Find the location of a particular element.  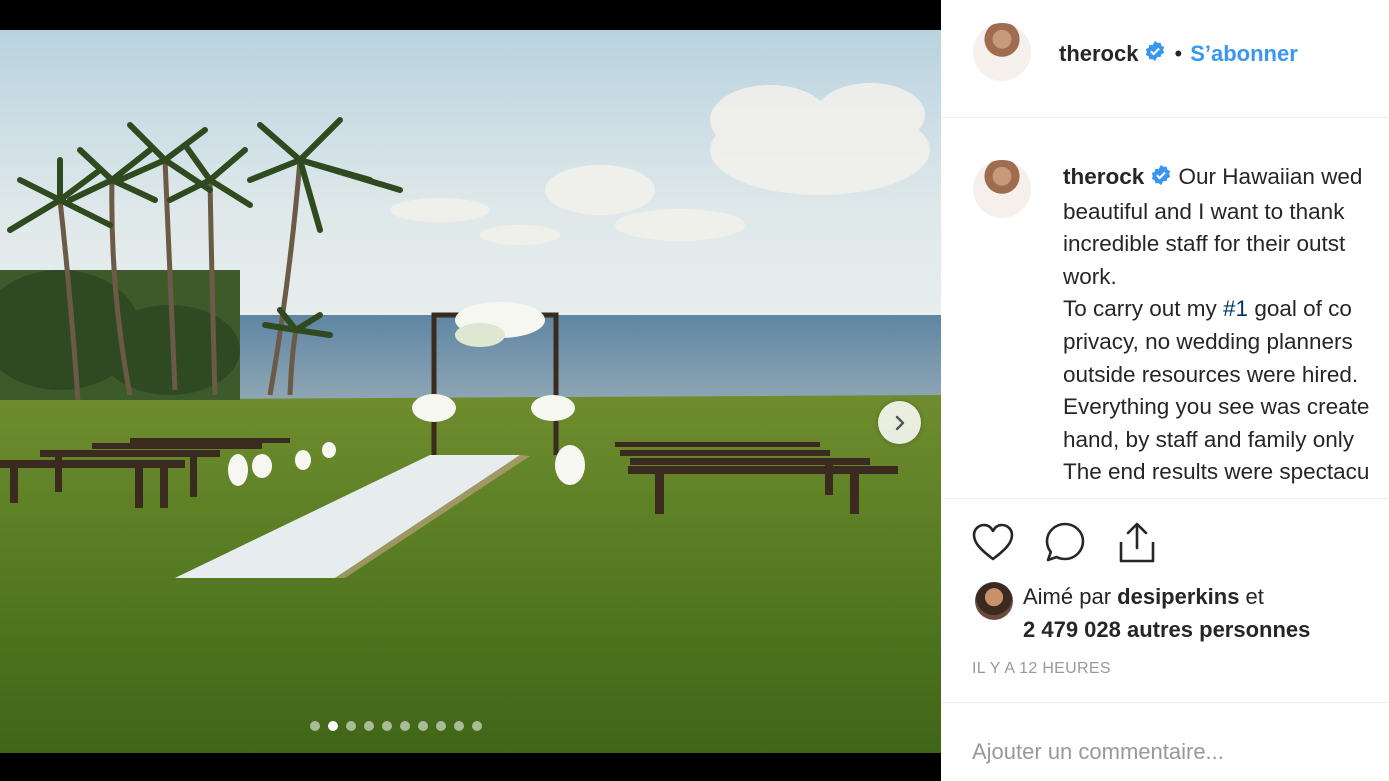

caption-line: Our Hawaiian wed is located at coordinates (1270, 176).